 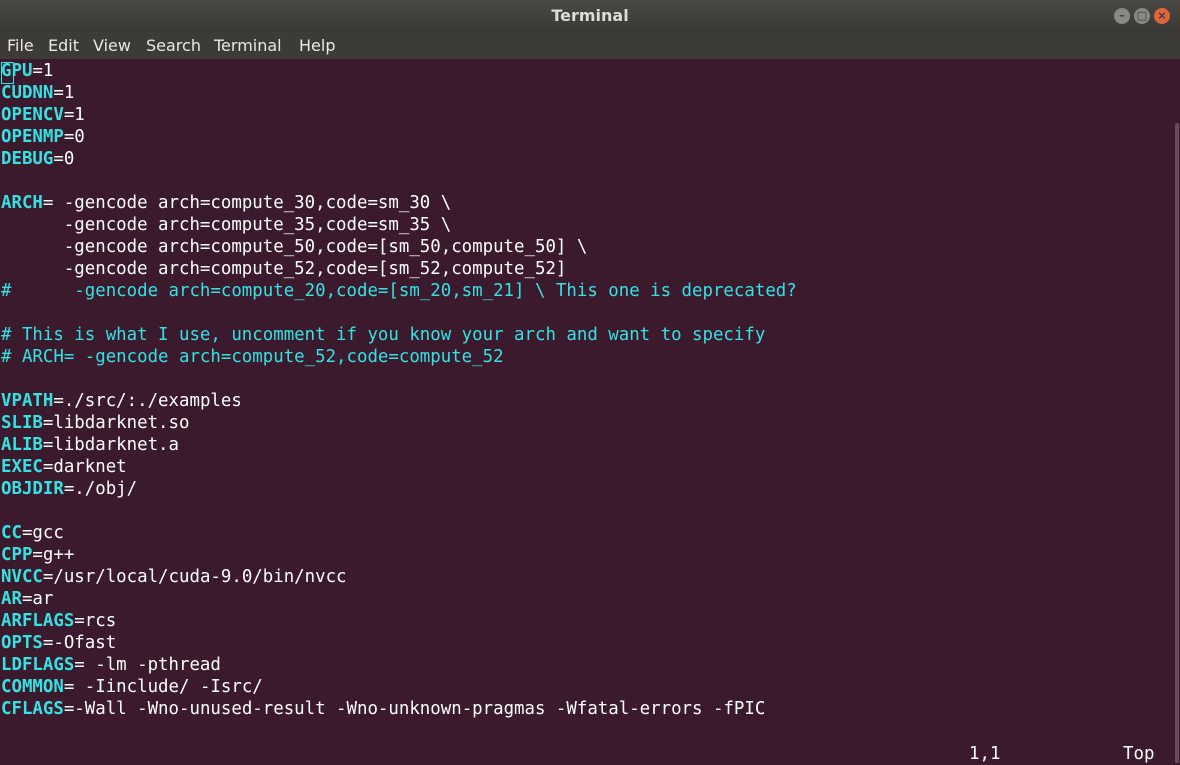 I want to click on variable-value: =libdarknet.so, so click(x=116, y=423).